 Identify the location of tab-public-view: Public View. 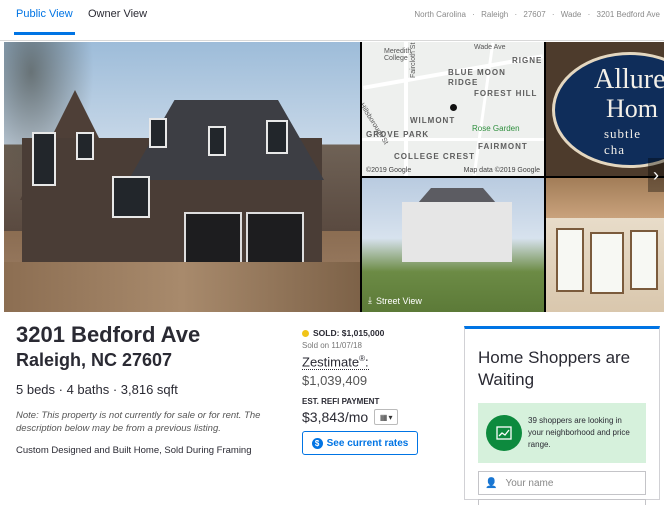
(44, 21).